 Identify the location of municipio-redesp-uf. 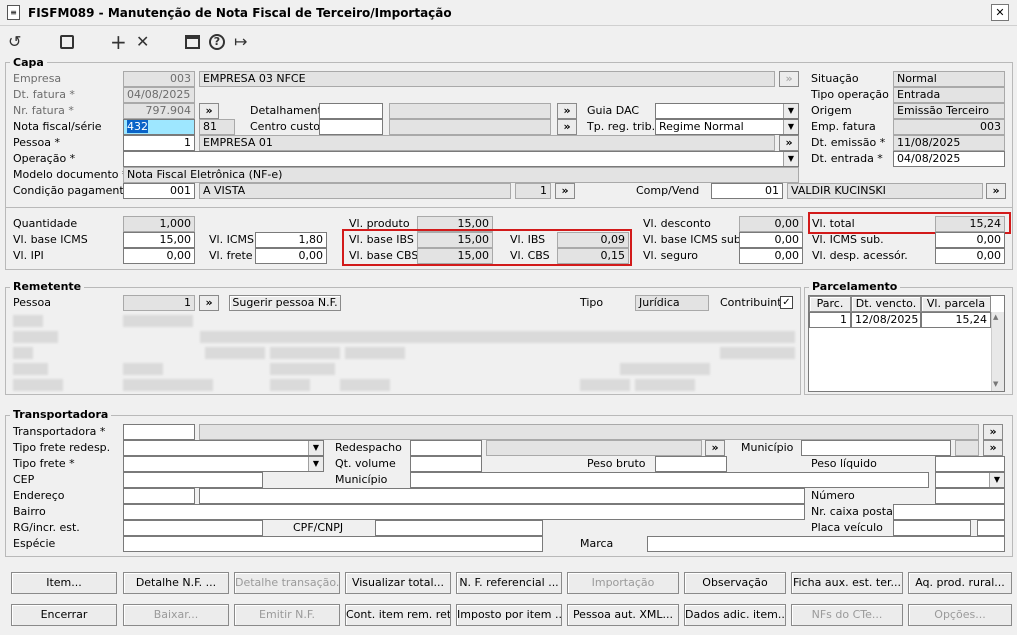
(967, 448).